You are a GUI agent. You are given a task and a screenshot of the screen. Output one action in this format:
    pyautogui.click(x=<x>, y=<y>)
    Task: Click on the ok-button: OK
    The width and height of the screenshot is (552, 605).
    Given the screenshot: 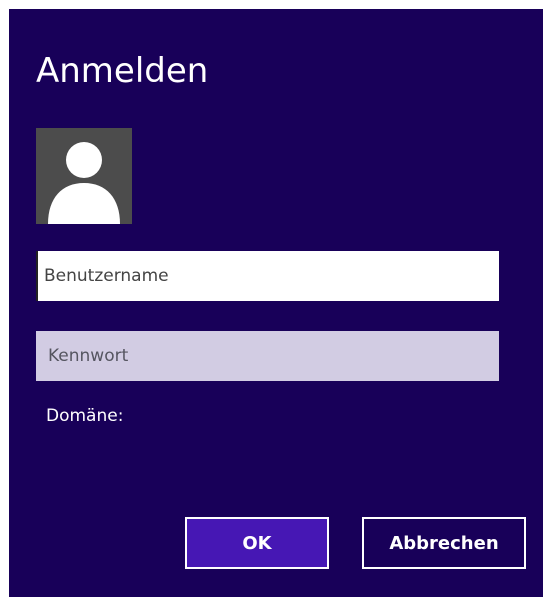 What is the action you would take?
    pyautogui.click(x=257, y=543)
    